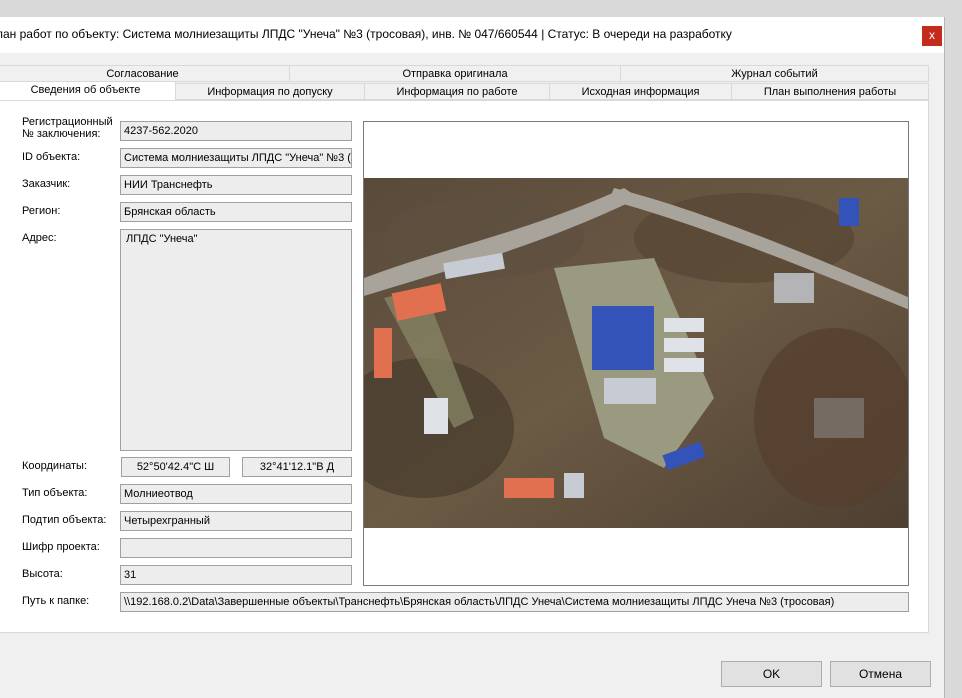 This screenshot has height=698, width=962. I want to click on tab-approval: Согласование, so click(145, 73).